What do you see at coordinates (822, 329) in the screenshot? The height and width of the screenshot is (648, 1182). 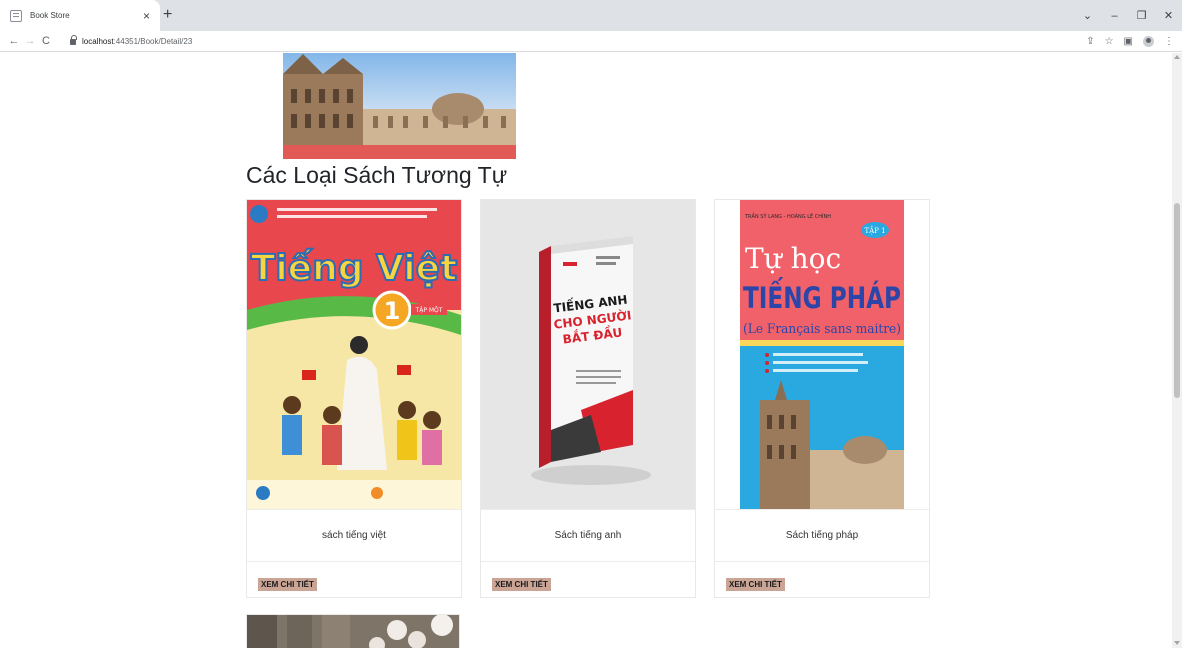 I see `svg-text: (Le Français sans maitre)` at bounding box center [822, 329].